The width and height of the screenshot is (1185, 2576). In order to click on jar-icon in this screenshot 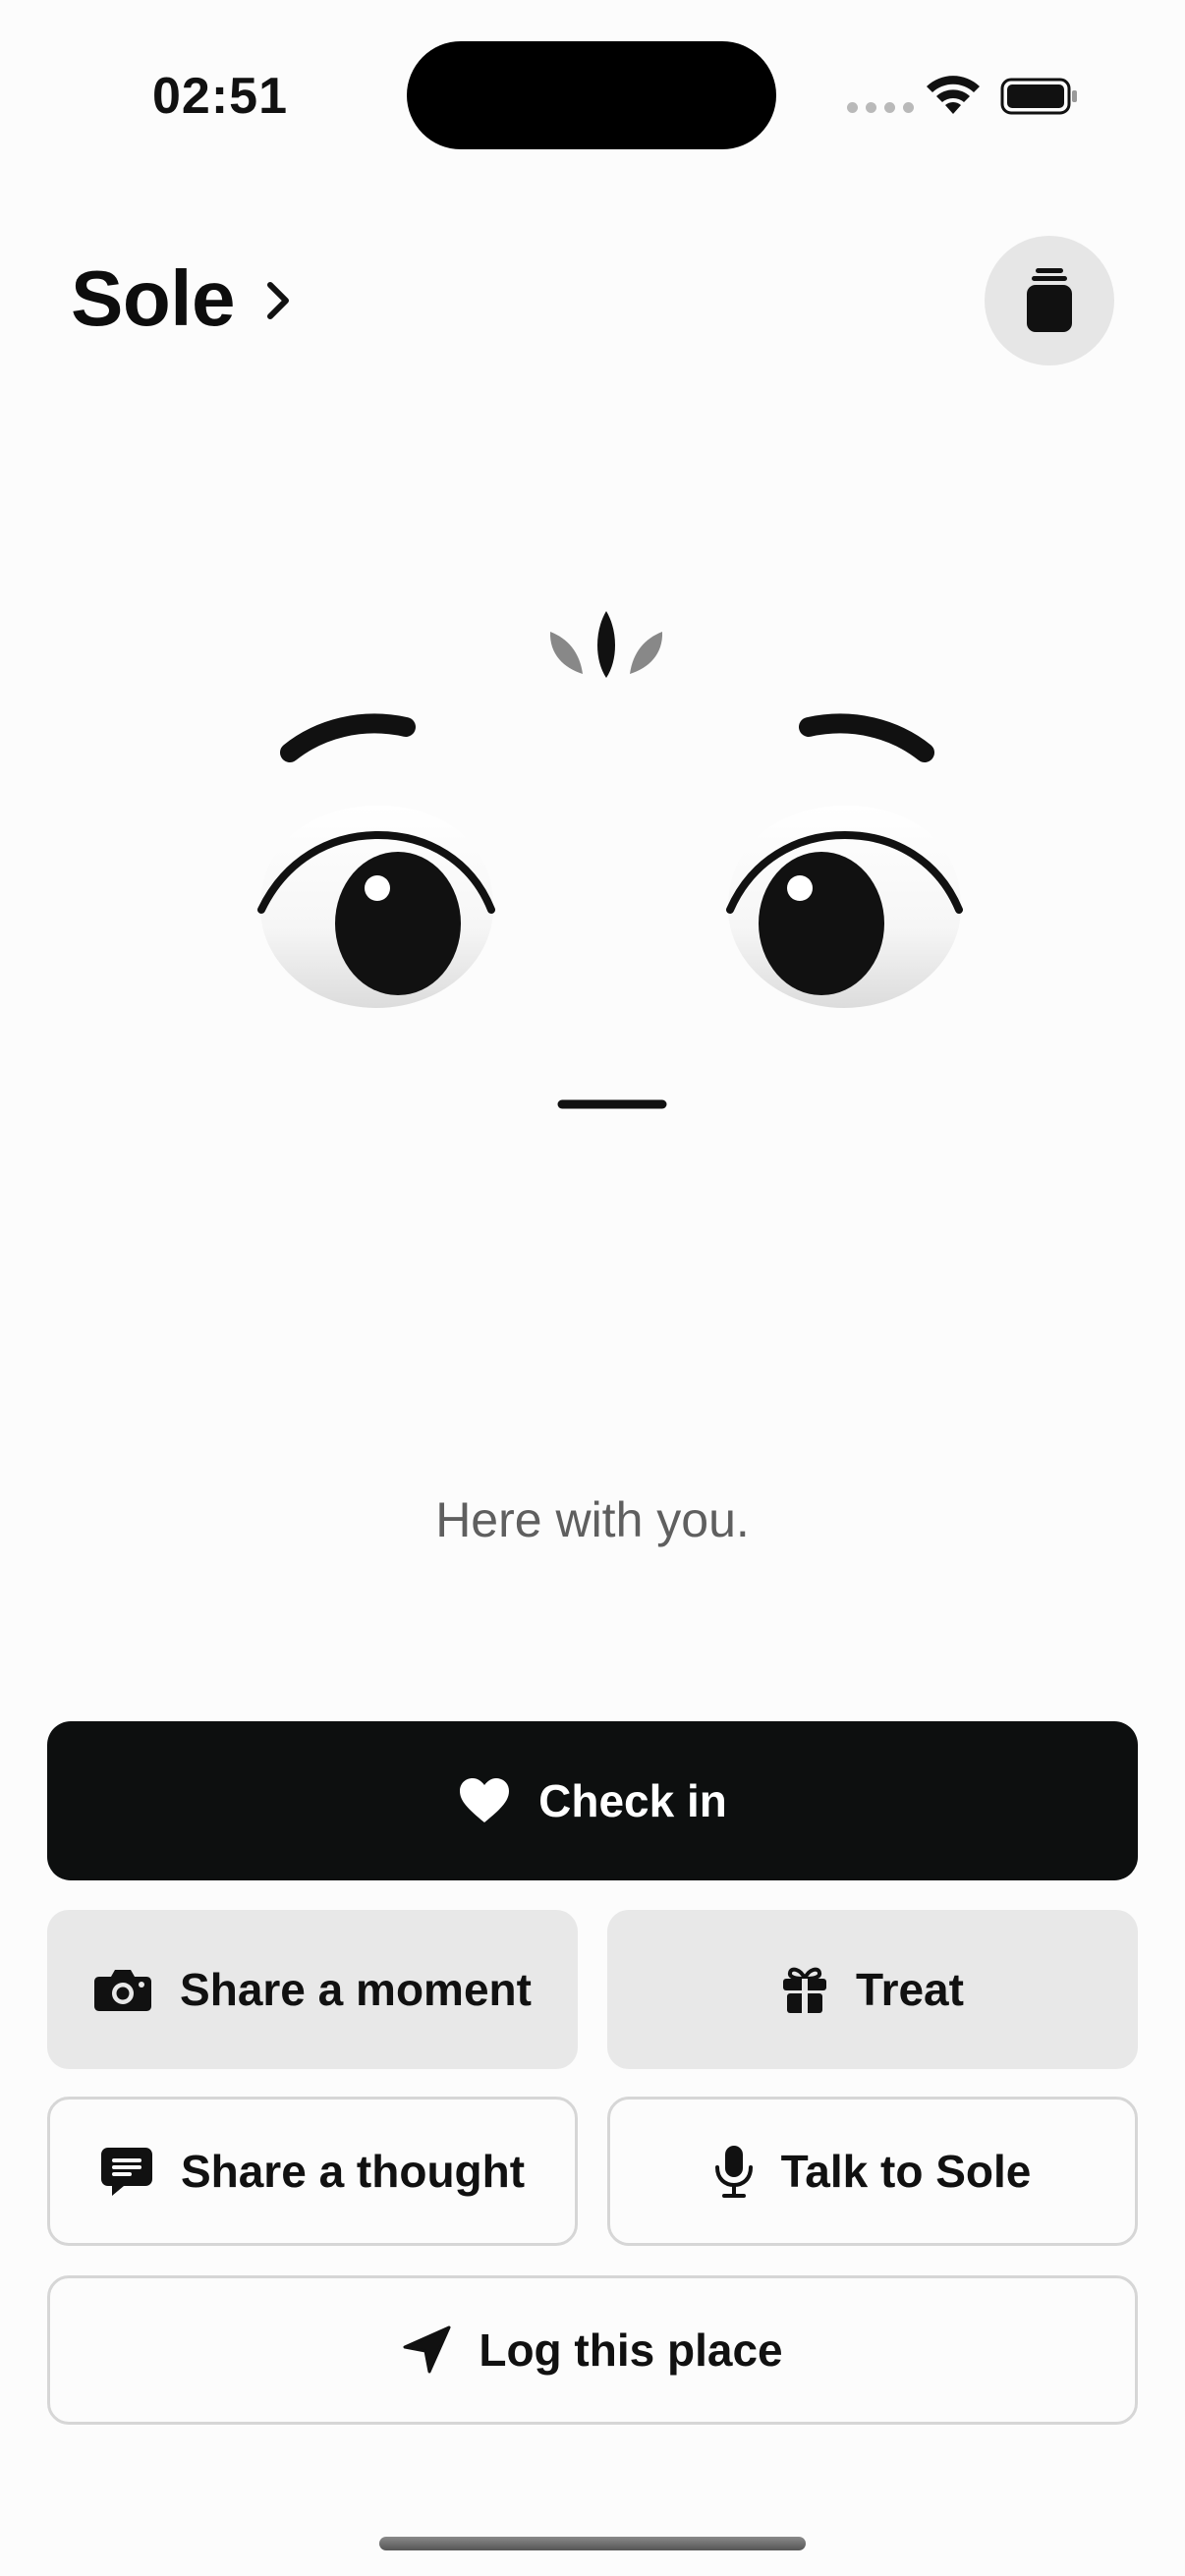, I will do `click(1049, 300)`.